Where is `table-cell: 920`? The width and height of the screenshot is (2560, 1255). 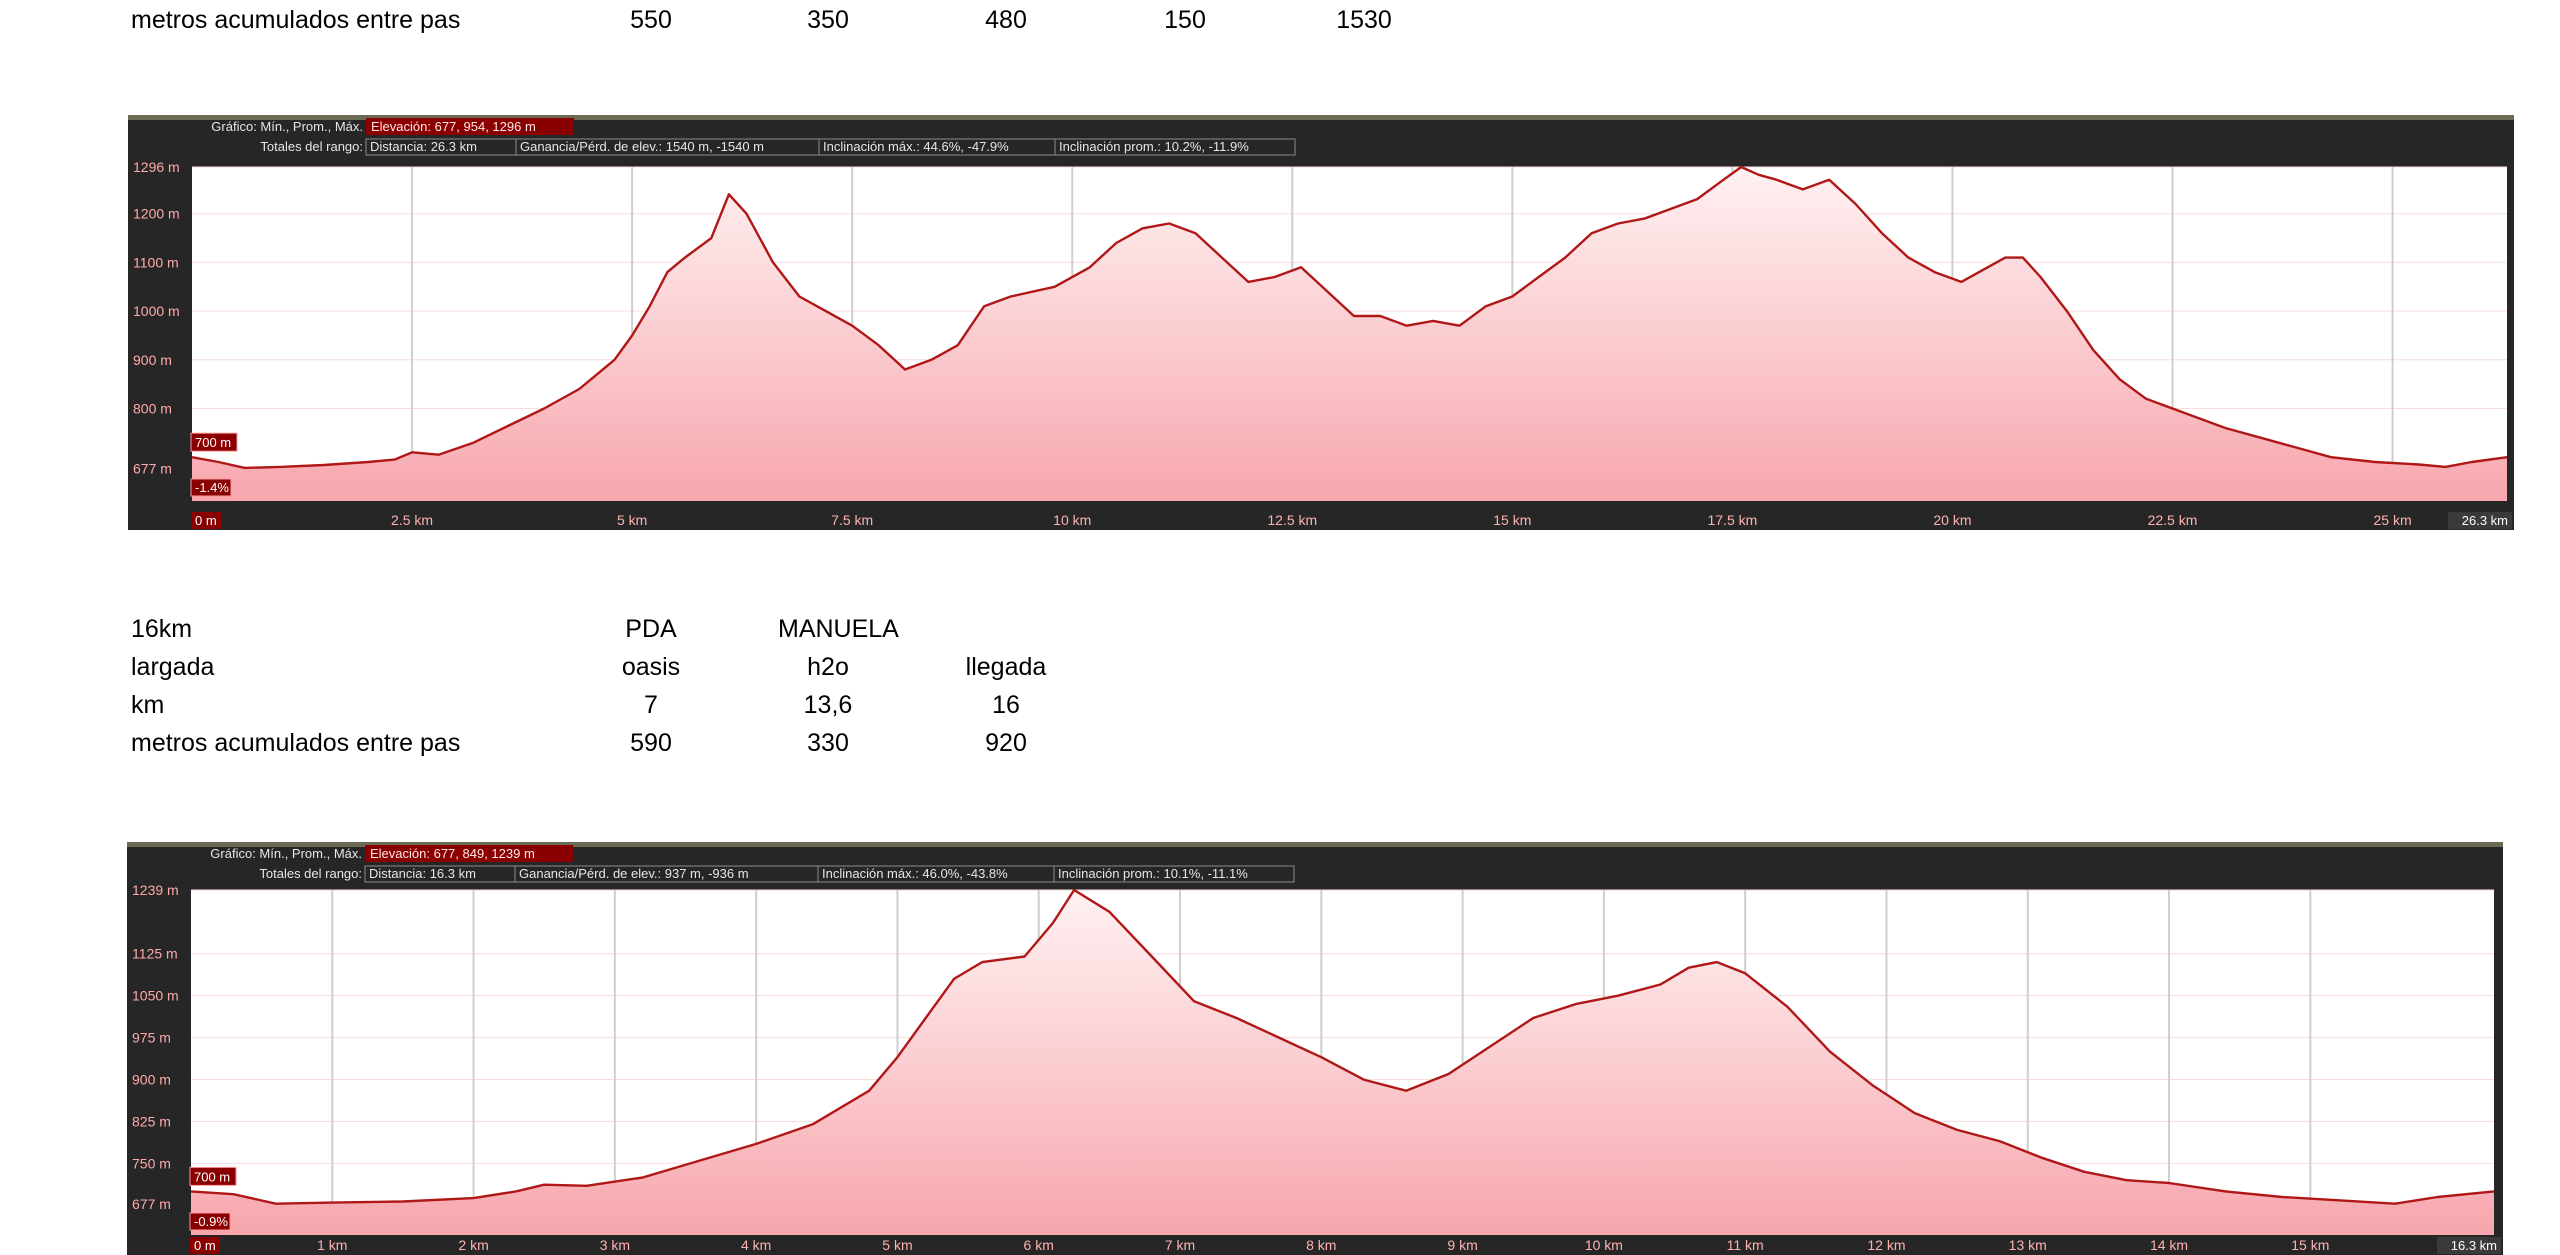
table-cell: 920 is located at coordinates (1006, 743).